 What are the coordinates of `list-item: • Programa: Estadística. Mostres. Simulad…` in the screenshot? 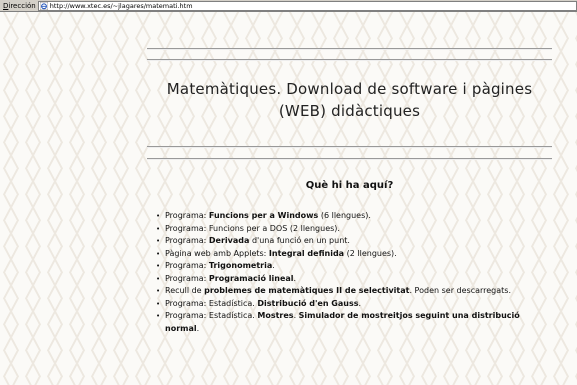 It's located at (352, 322).